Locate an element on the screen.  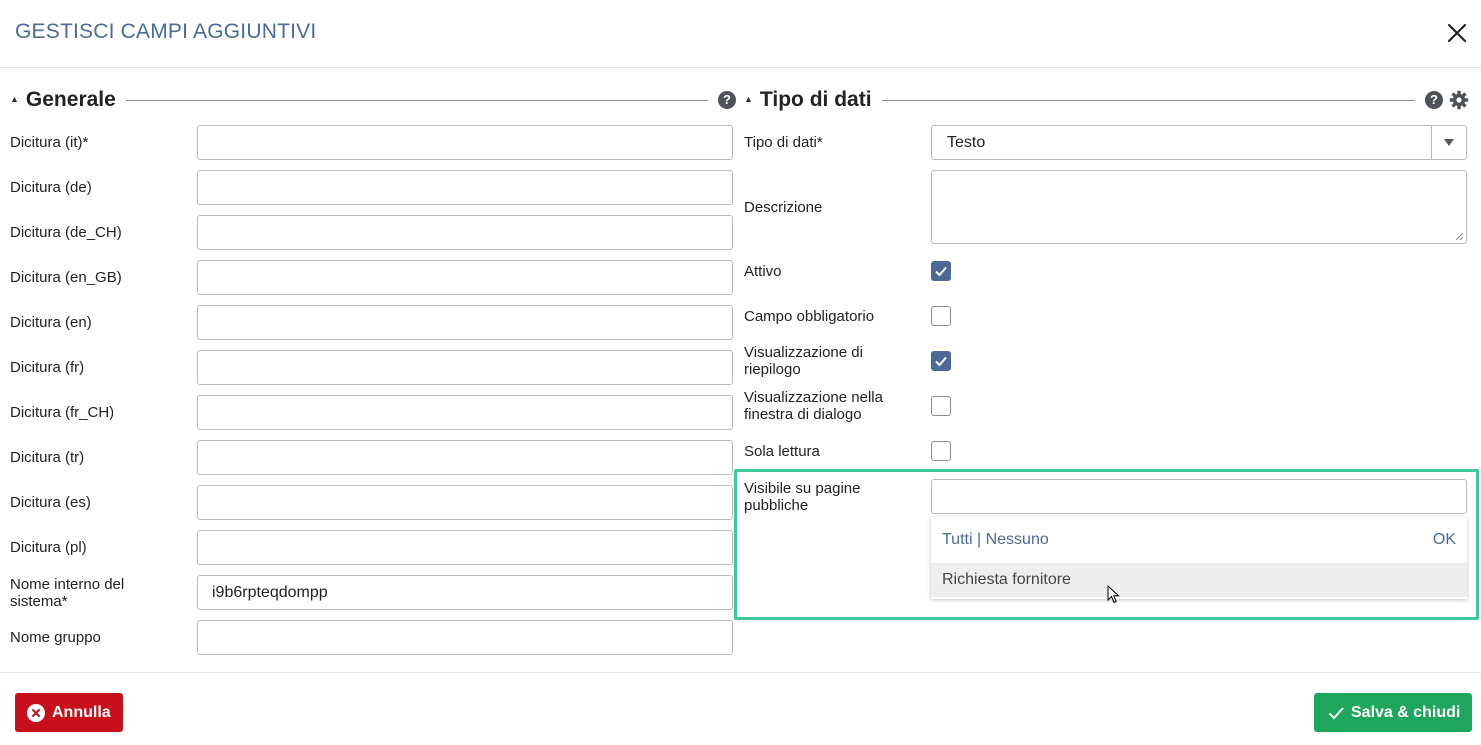
label-es-input is located at coordinates (465, 502).